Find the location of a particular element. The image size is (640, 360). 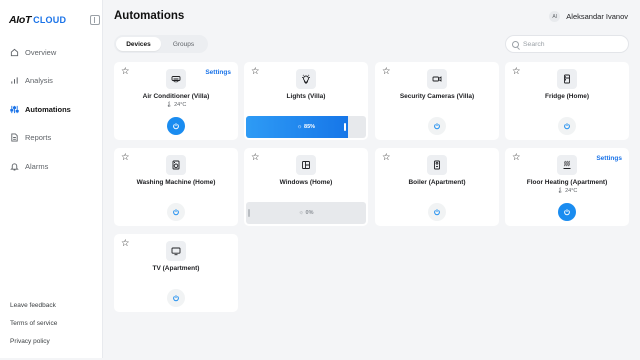

tv-icon is located at coordinates (176, 251).